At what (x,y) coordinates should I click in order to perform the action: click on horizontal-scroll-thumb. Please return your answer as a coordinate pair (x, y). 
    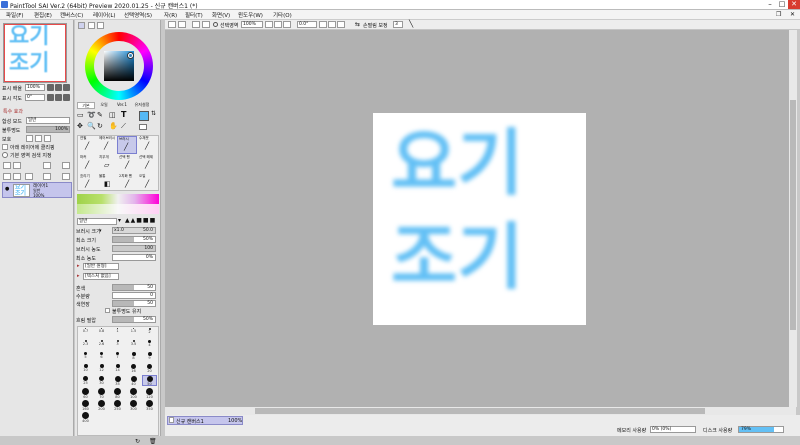
    Looking at the image, I should click on (480, 411).